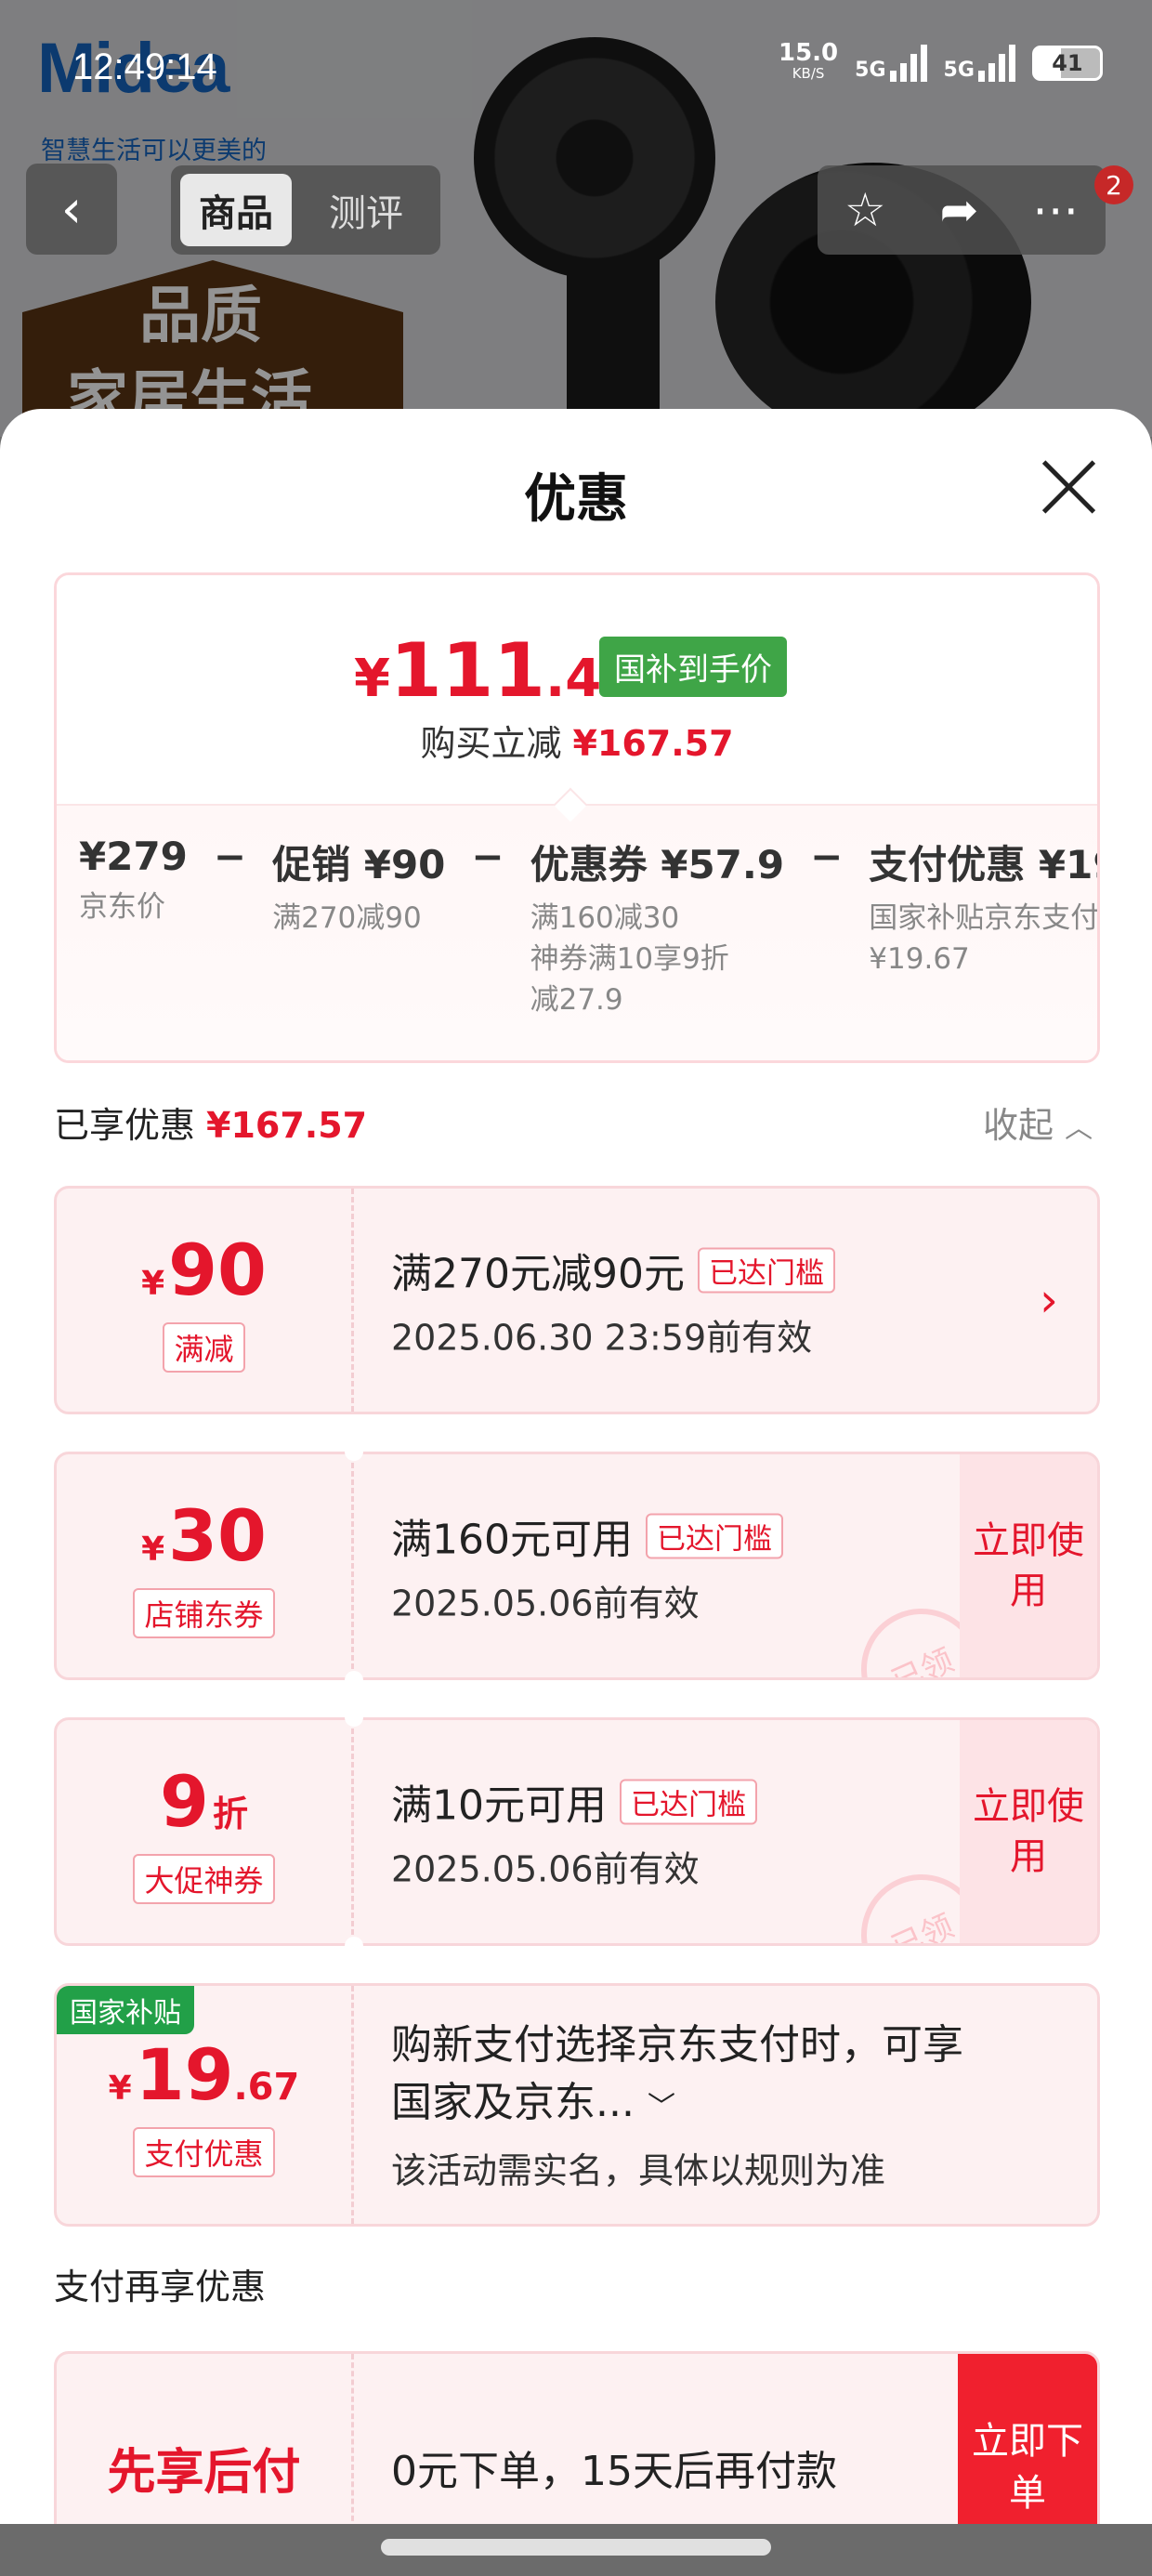 The width and height of the screenshot is (1152, 2576). Describe the element at coordinates (512, 1540) in the screenshot. I see `coupon-condition: 满160元可用` at that location.